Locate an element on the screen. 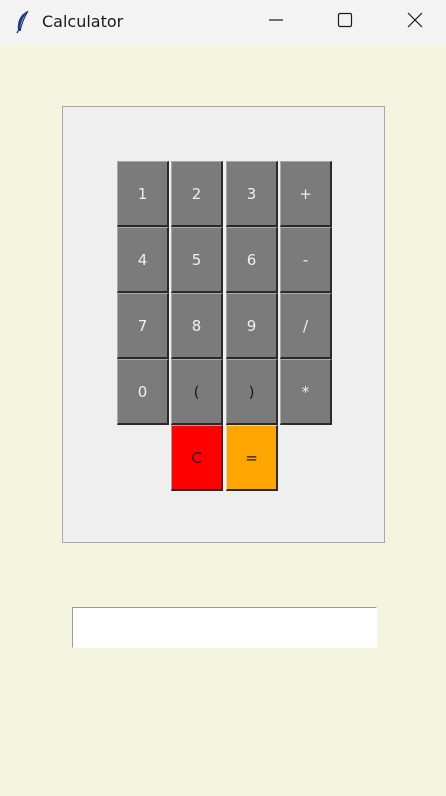  equals-button: = is located at coordinates (252, 458).